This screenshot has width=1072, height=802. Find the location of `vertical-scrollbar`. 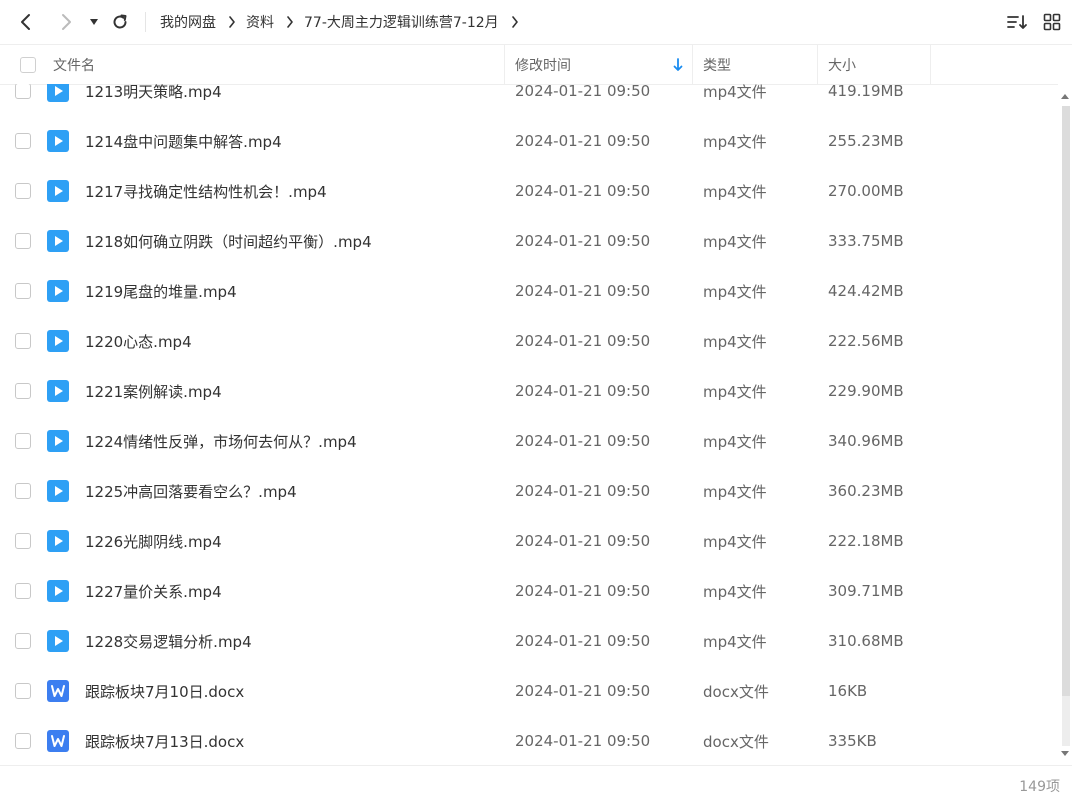

vertical-scrollbar is located at coordinates (1065, 424).